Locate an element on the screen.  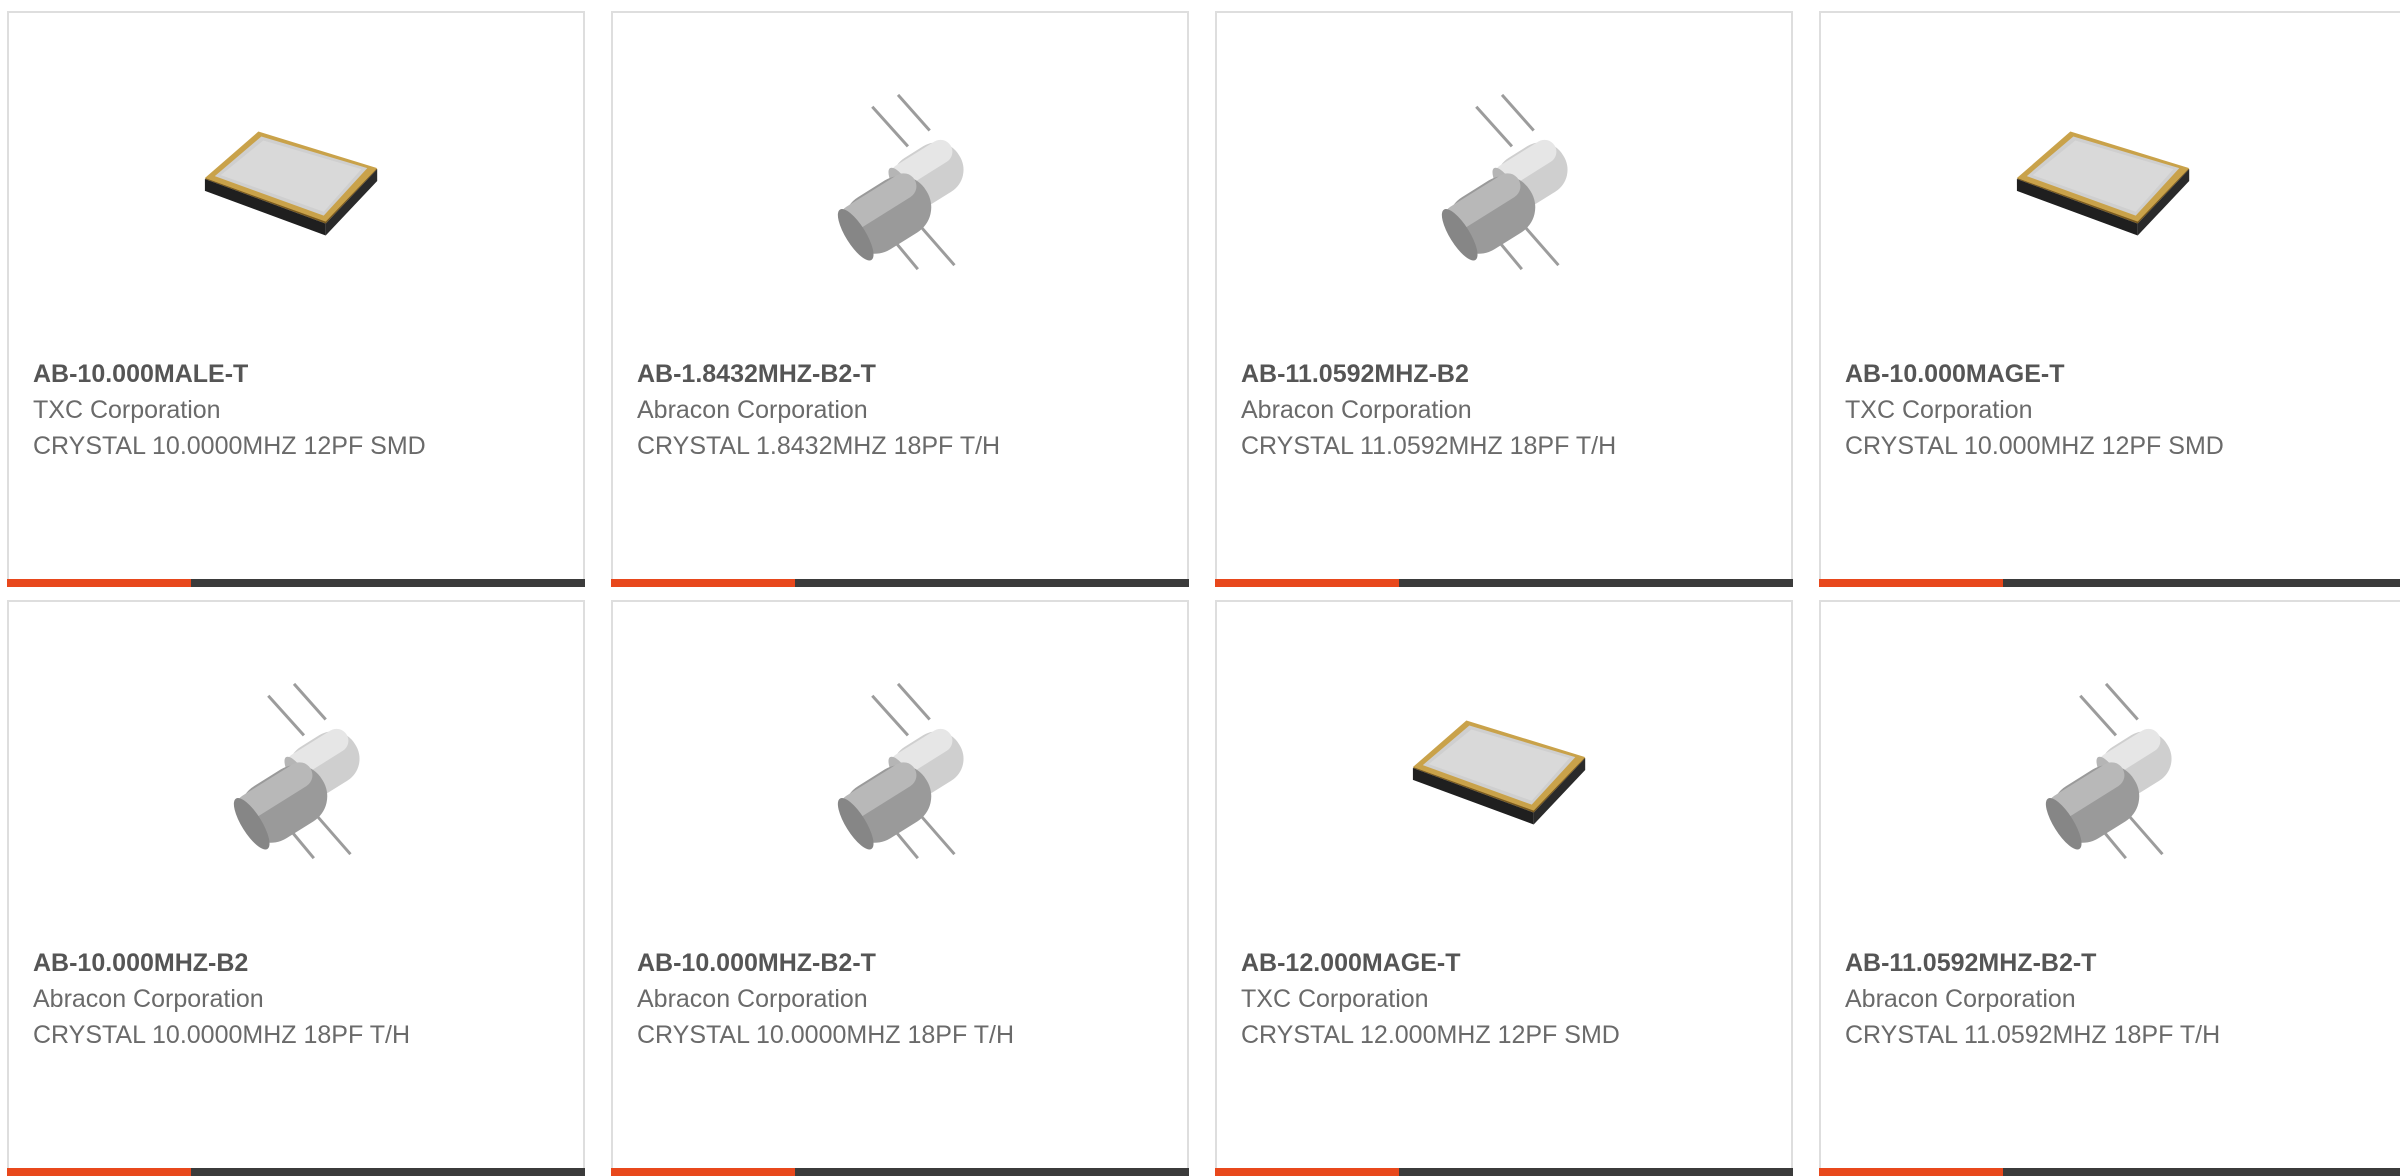
part-number: AB-11.0592MHZ-B2 is located at coordinates (1355, 374).